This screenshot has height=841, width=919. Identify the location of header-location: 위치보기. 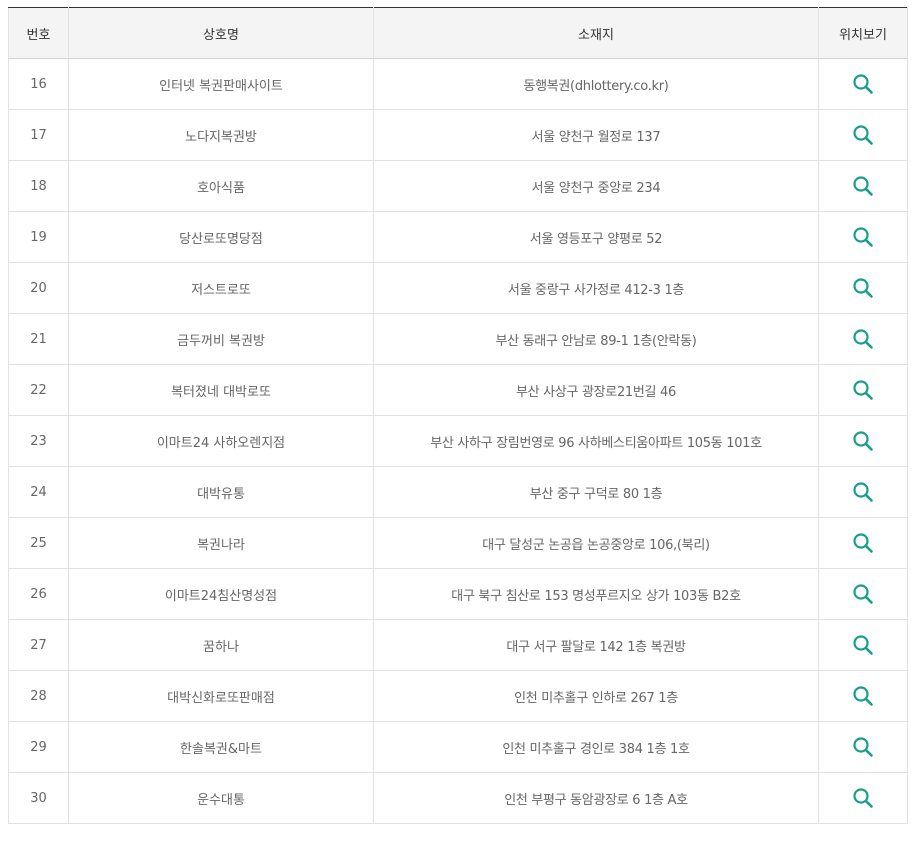
(863, 33).